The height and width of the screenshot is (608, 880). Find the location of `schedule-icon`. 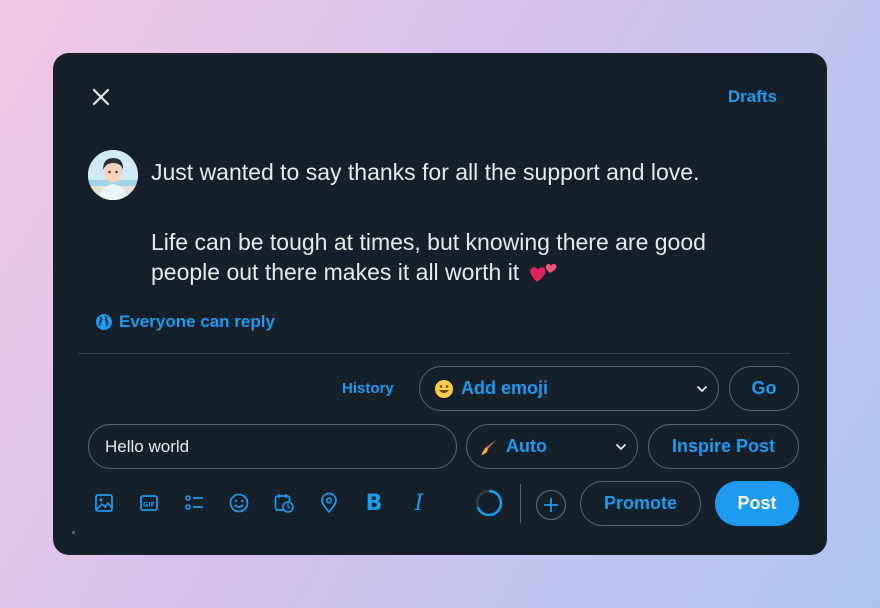

schedule-icon is located at coordinates (284, 503).